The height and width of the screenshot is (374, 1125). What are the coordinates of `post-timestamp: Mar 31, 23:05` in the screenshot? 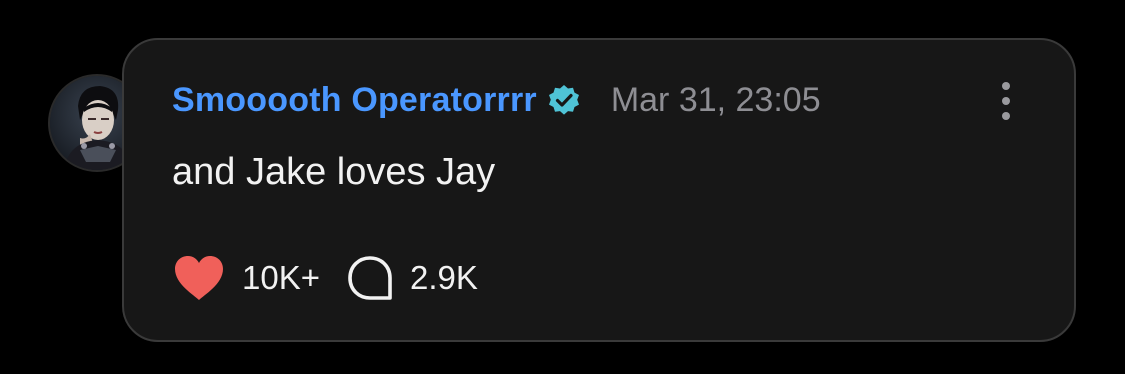 It's located at (715, 99).